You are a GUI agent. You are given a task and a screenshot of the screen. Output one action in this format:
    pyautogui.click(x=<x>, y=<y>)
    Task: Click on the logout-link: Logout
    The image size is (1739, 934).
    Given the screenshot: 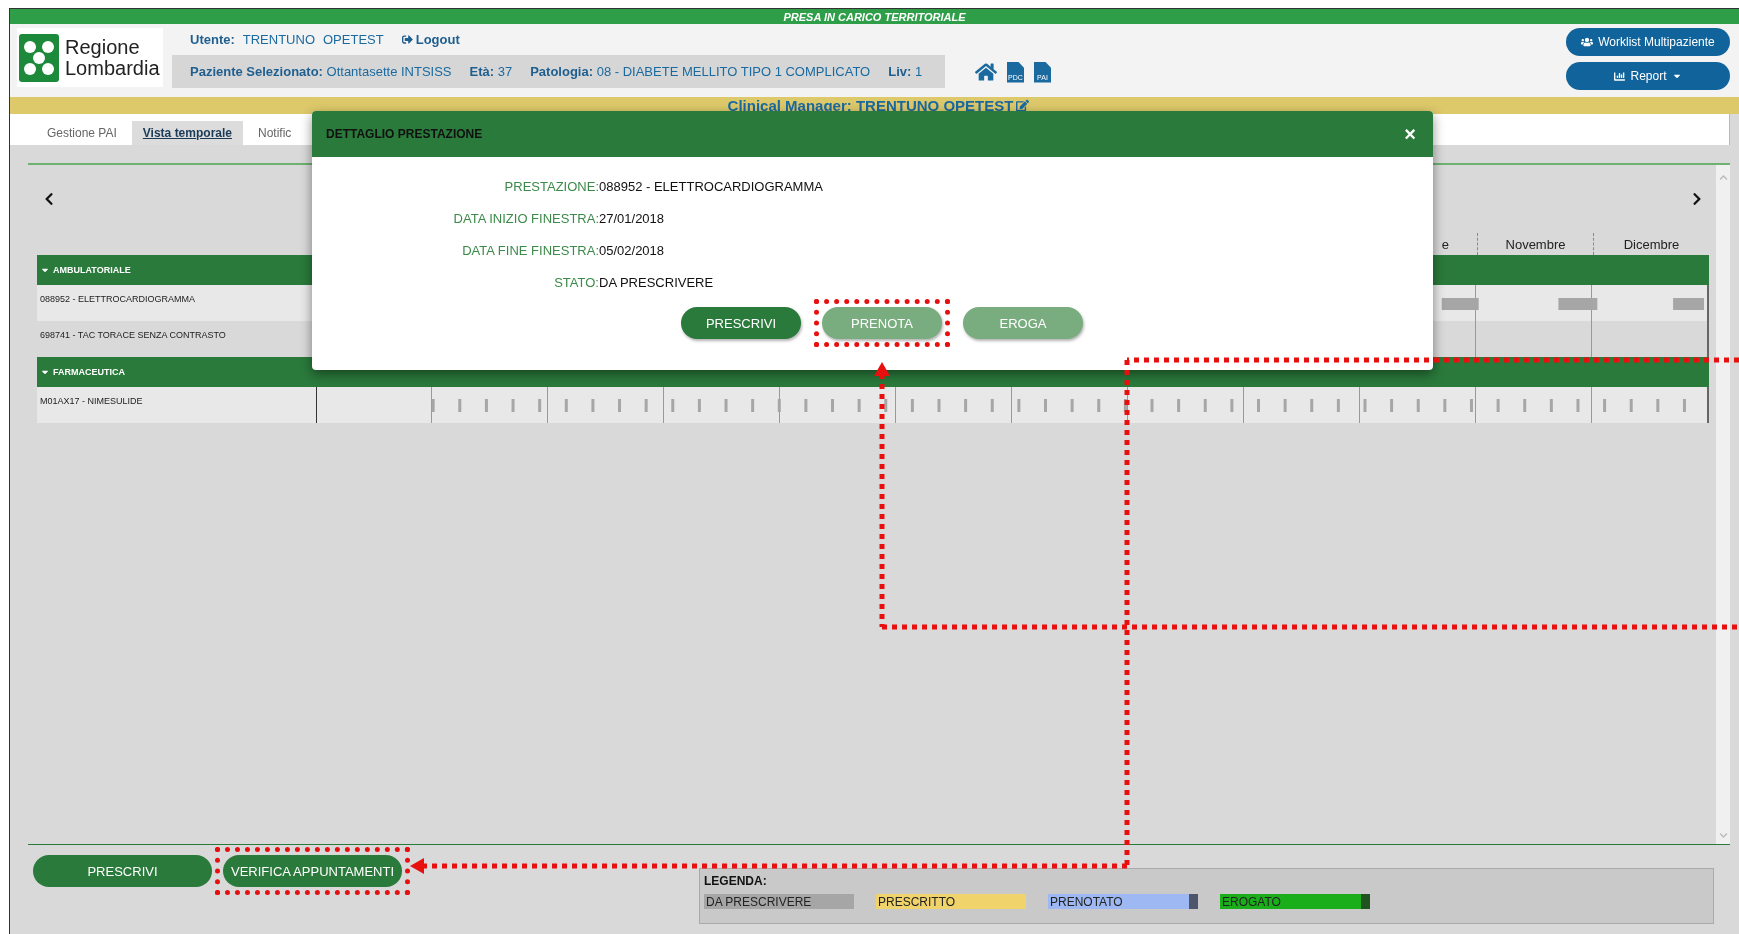 What is the action you would take?
    pyautogui.click(x=437, y=39)
    